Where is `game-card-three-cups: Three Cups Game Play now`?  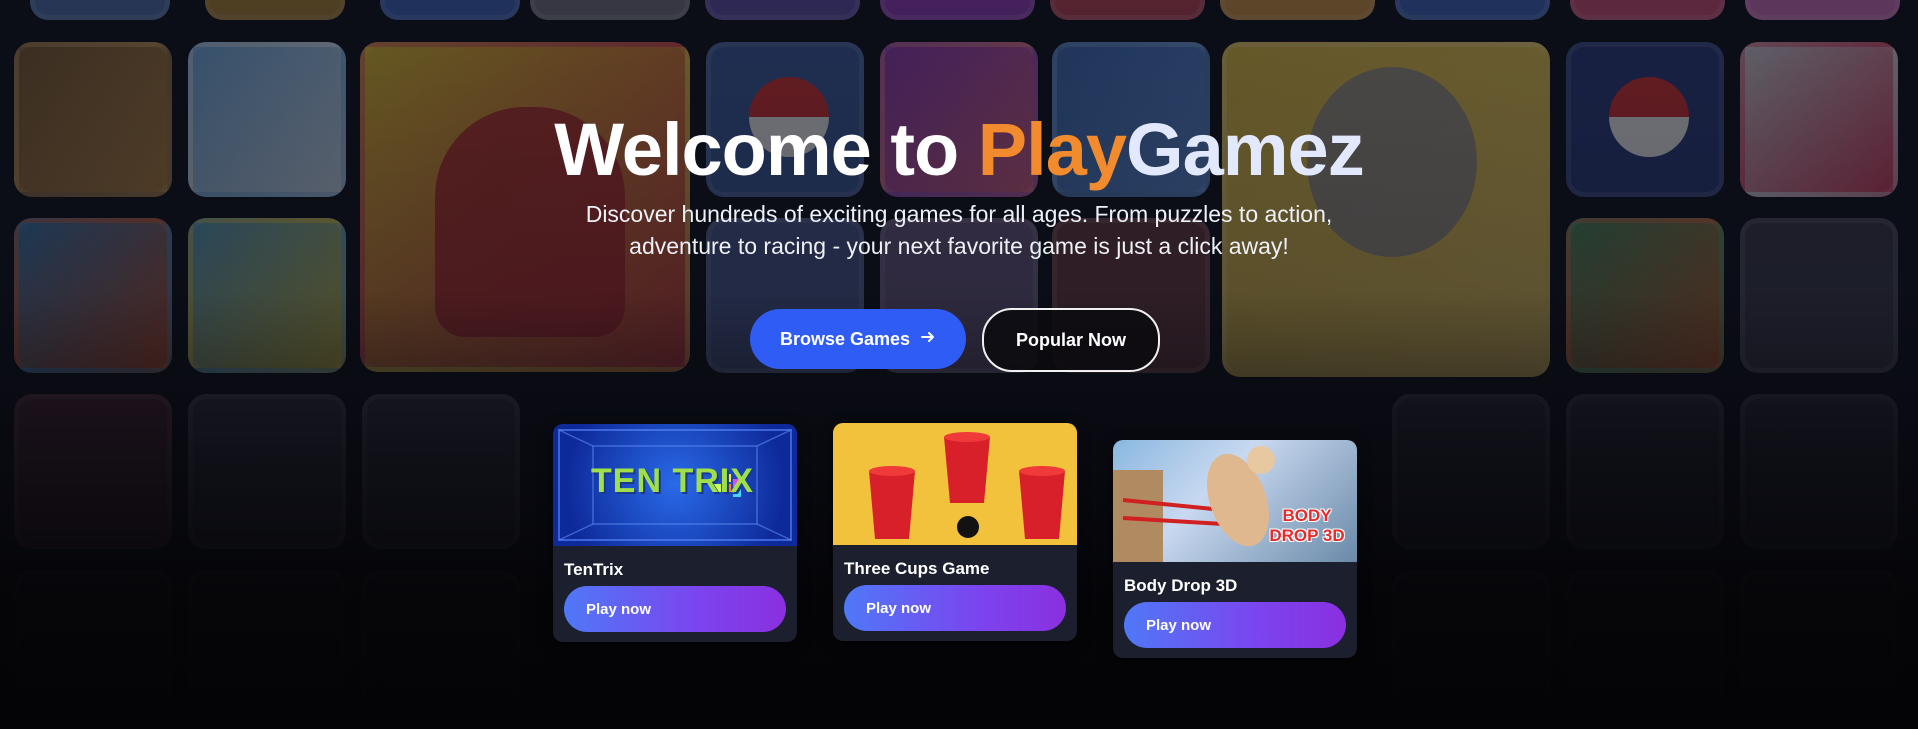 game-card-three-cups: Three Cups Game Play now is located at coordinates (955, 532).